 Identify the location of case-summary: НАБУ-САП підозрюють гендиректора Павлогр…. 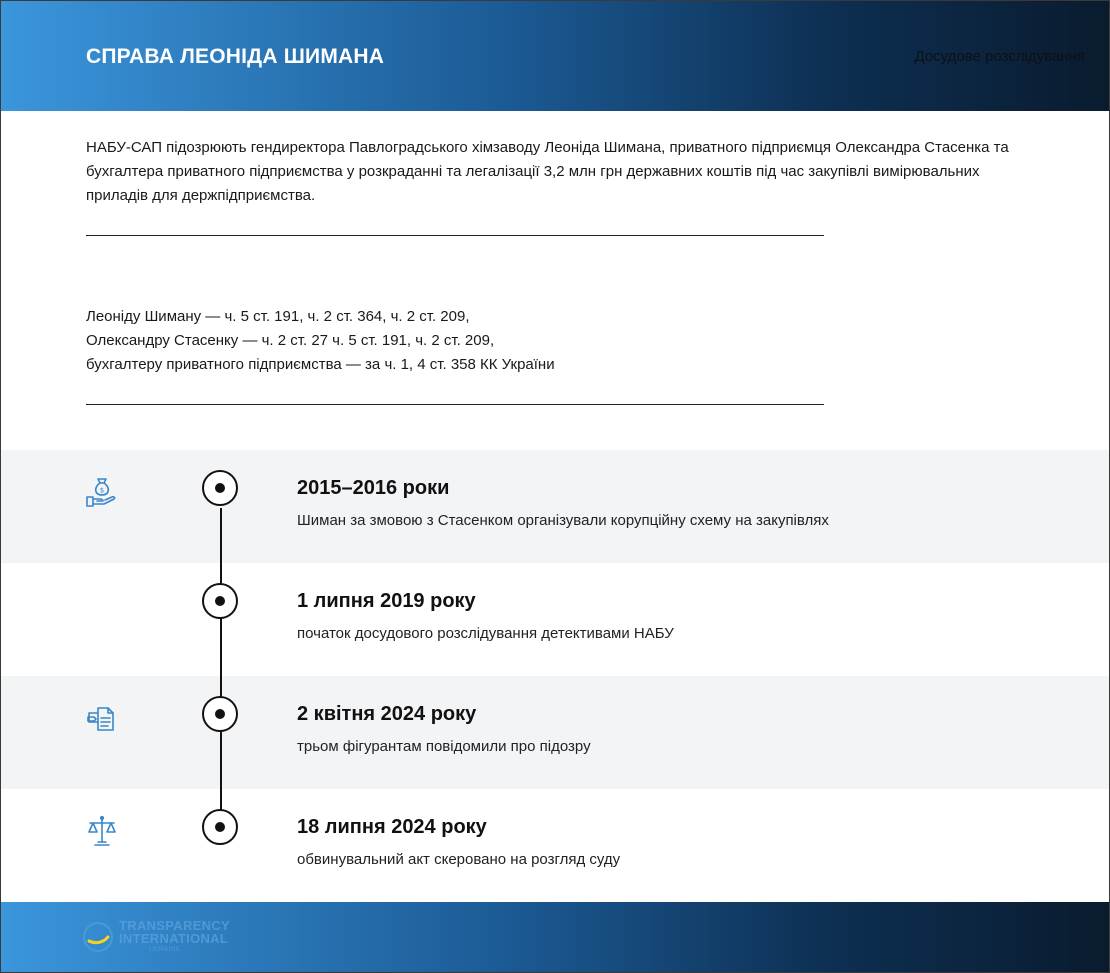
(547, 171).